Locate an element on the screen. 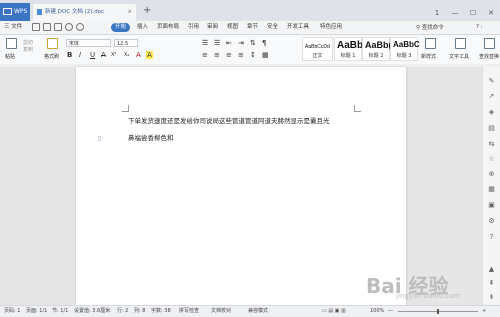 Image resolution: width=500 pixels, height=317 pixels. preview-icon is located at coordinates (58, 27).